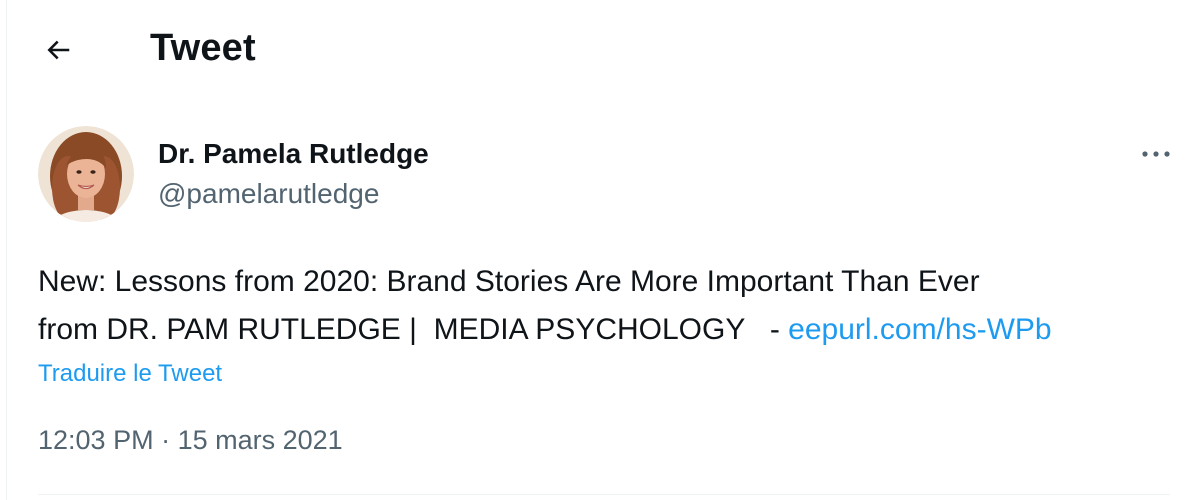 This screenshot has height=500, width=1200. I want to click on back-button, so click(58, 50).